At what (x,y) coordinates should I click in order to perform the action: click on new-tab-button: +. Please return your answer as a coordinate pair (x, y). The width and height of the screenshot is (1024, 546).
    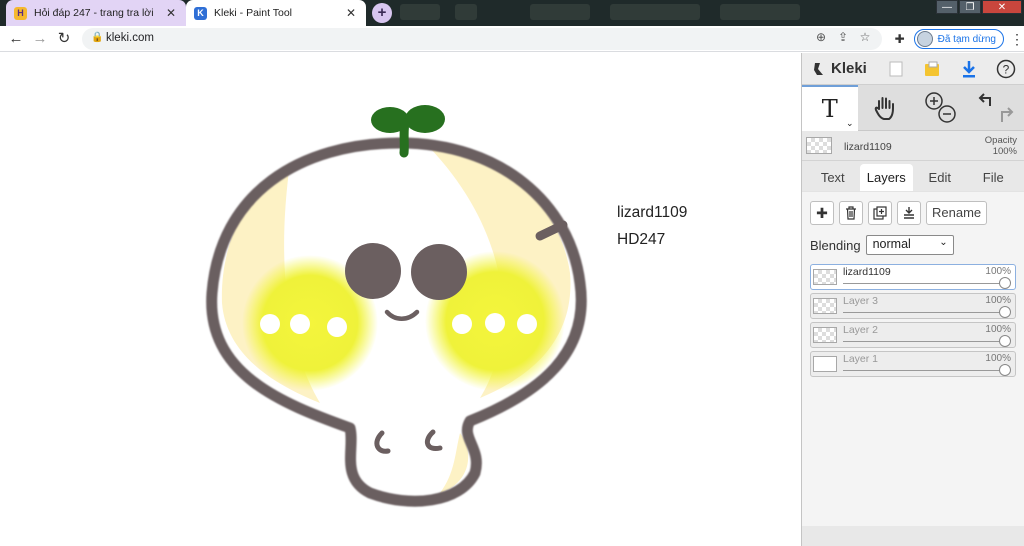
    Looking at the image, I should click on (382, 13).